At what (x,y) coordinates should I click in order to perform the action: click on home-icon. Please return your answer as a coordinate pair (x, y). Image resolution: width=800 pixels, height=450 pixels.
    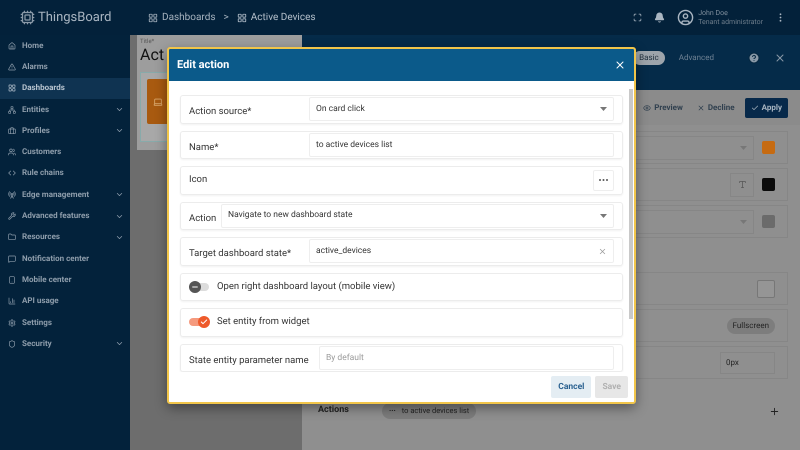
    Looking at the image, I should click on (12, 46).